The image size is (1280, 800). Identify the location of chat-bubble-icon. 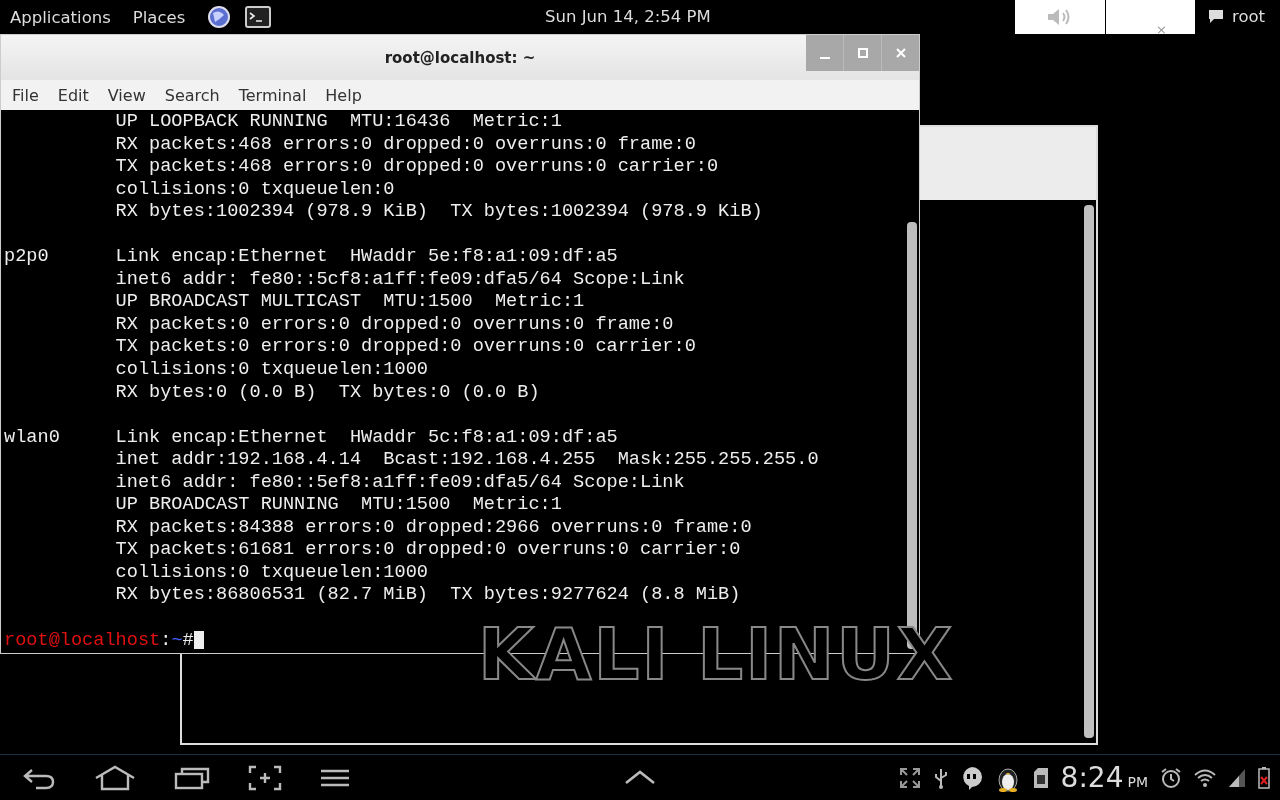
(971, 777).